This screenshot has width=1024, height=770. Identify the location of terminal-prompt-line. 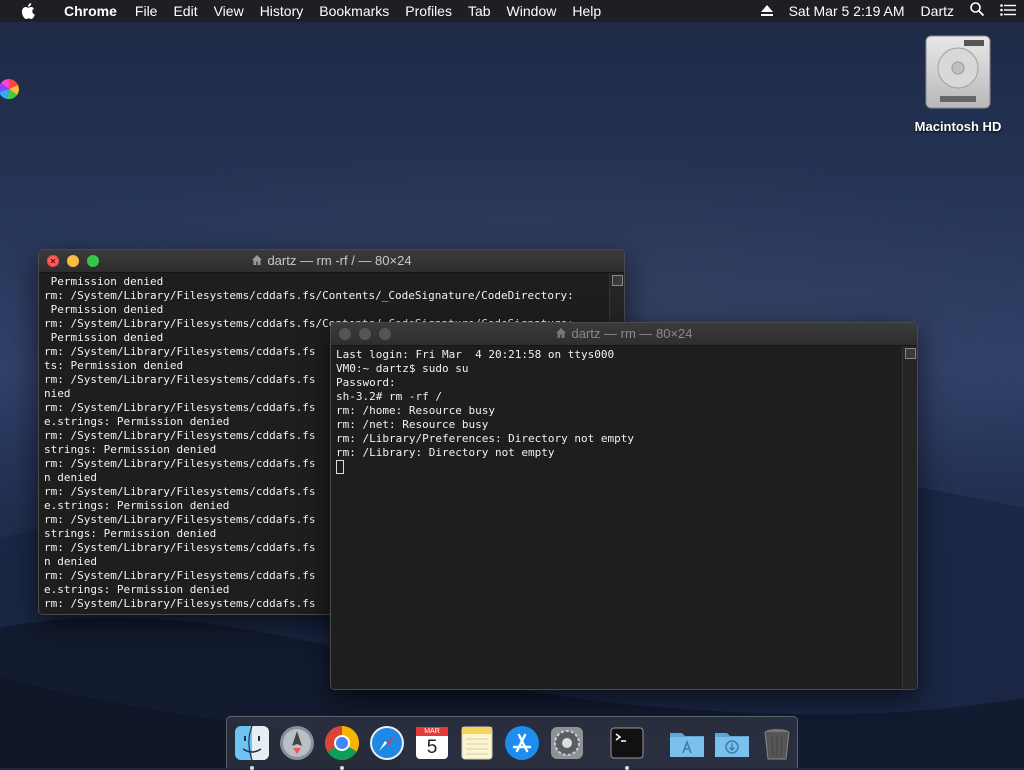
(619, 467).